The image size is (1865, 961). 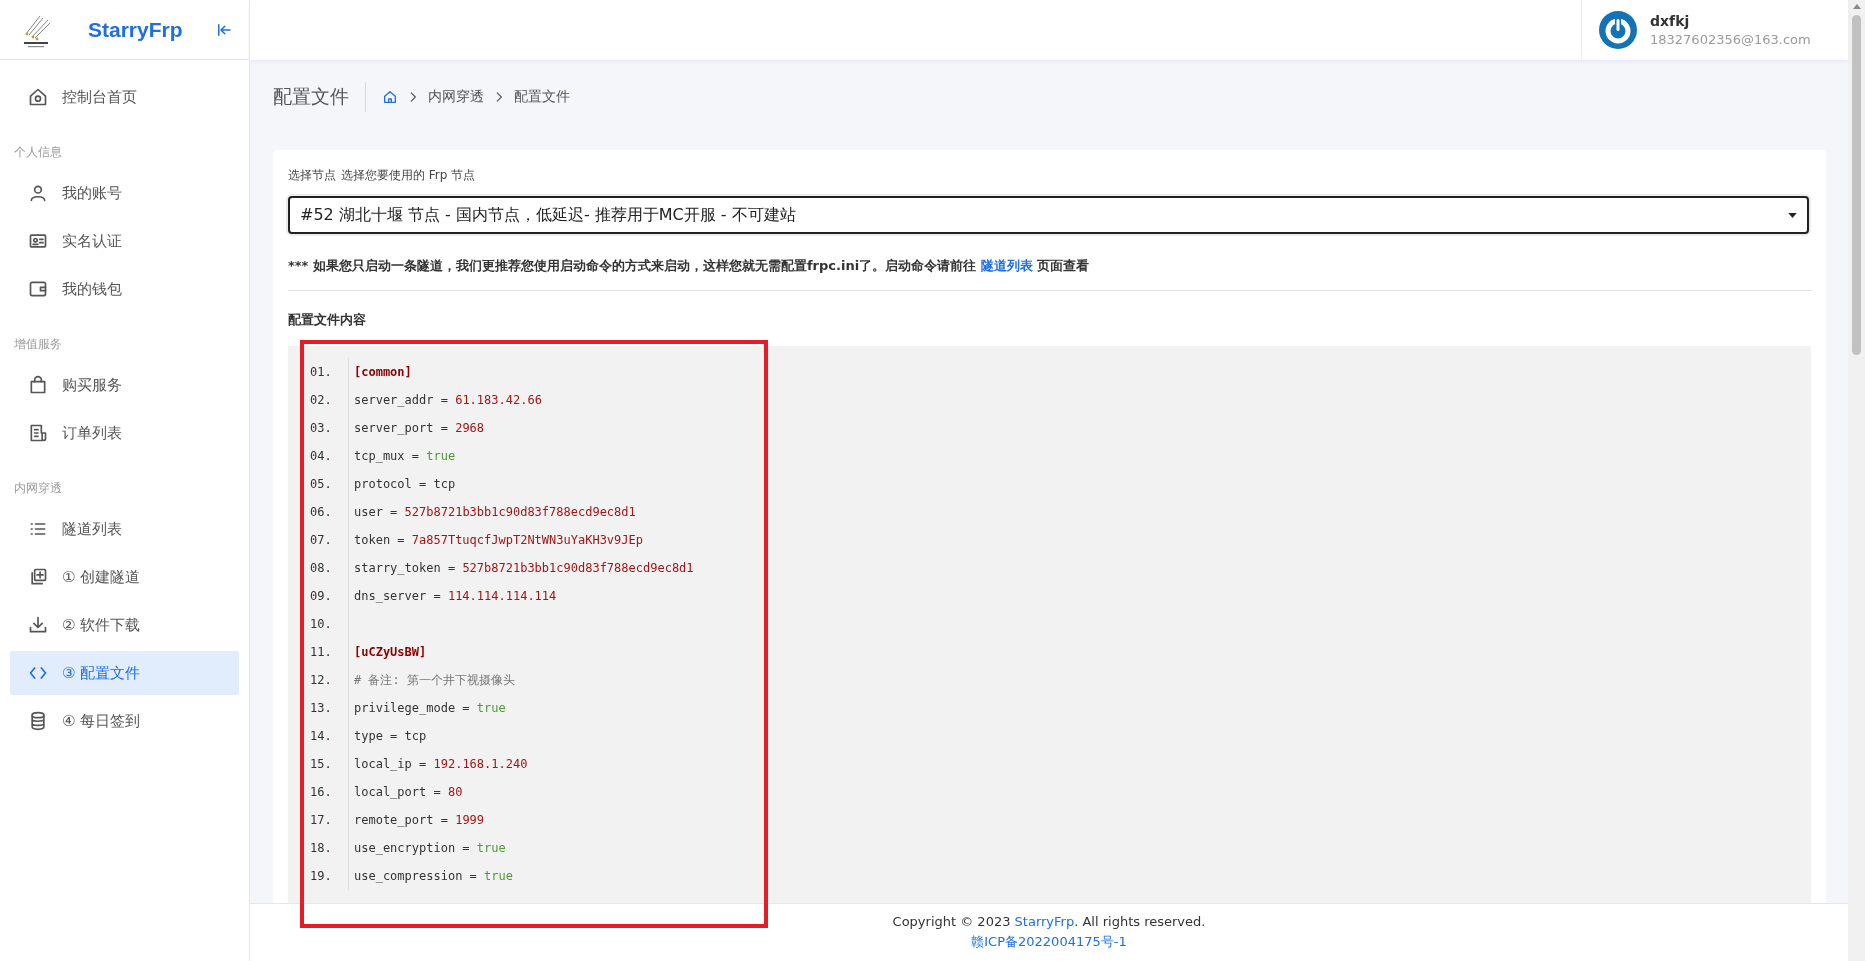 What do you see at coordinates (440, 764) in the screenshot?
I see `code-line: local_ip = 192.168.1.240` at bounding box center [440, 764].